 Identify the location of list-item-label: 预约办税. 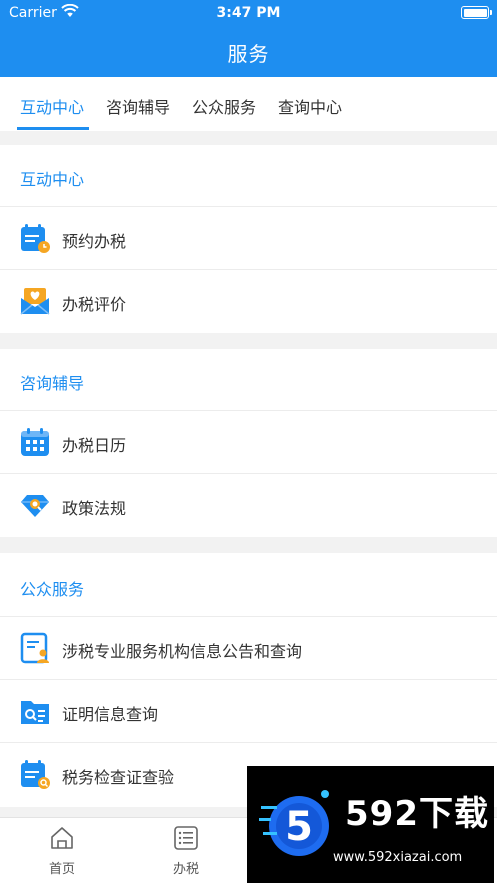
(94, 241).